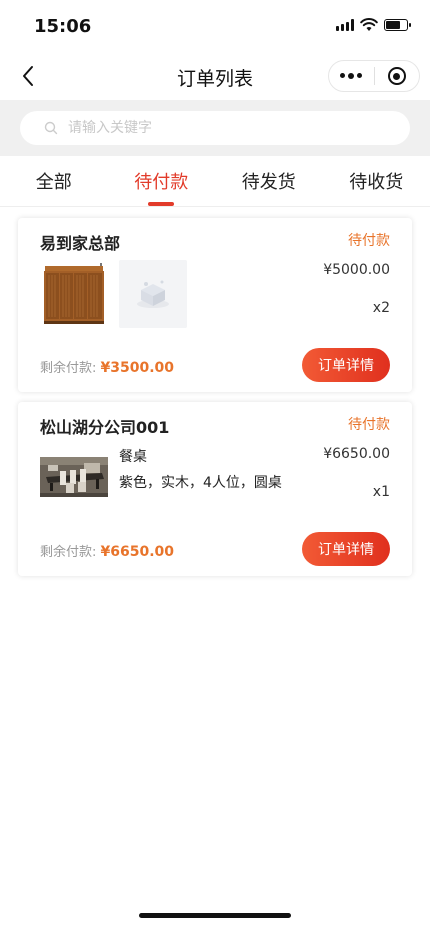 This screenshot has width=430, height=930. I want to click on product-quantity: x2, so click(381, 308).